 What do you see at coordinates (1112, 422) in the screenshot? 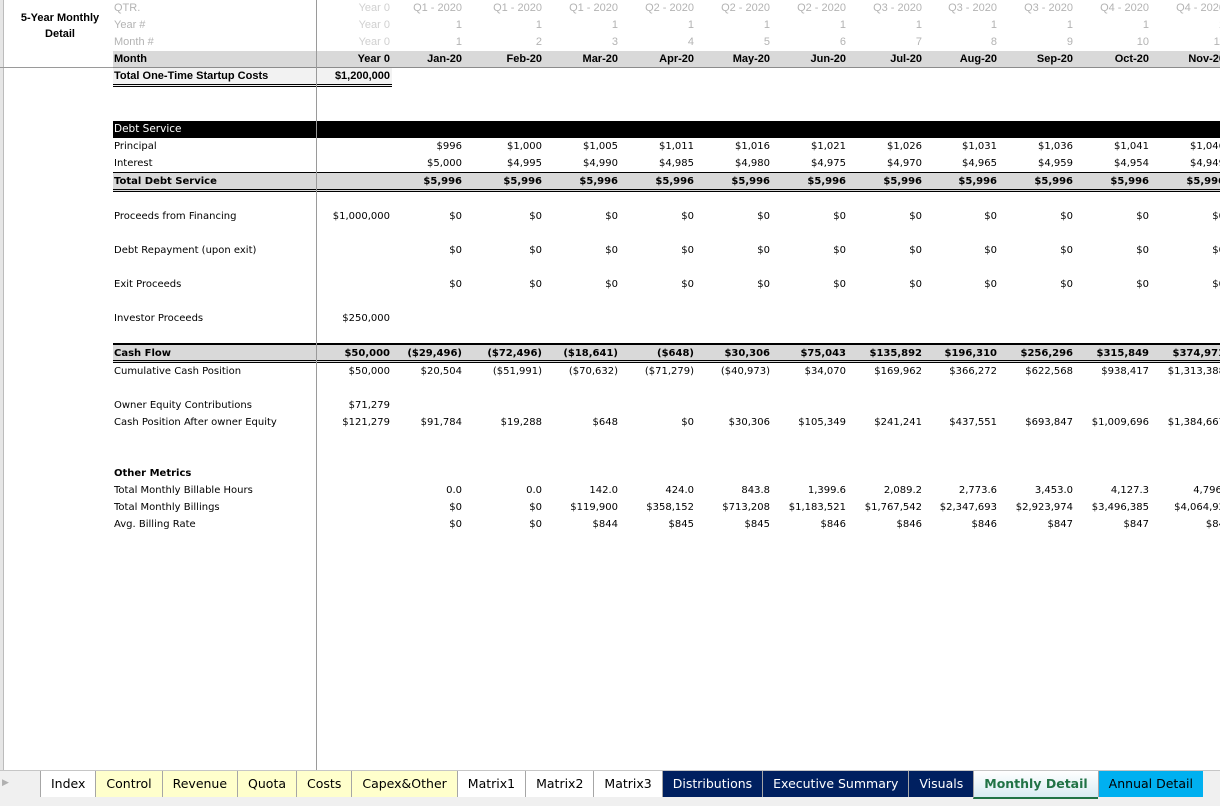
I see `cell: $1,009,696` at bounding box center [1112, 422].